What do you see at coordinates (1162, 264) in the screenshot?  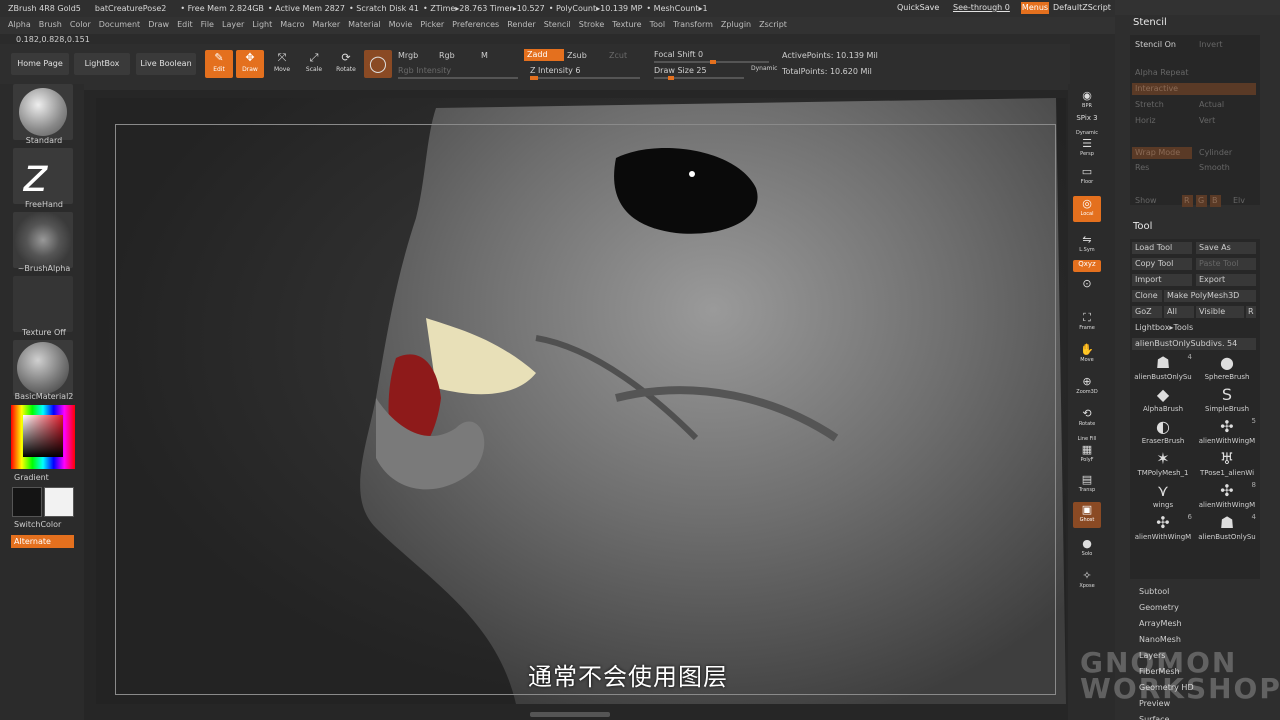 I see `copy-tool-button: Copy Tool` at bounding box center [1162, 264].